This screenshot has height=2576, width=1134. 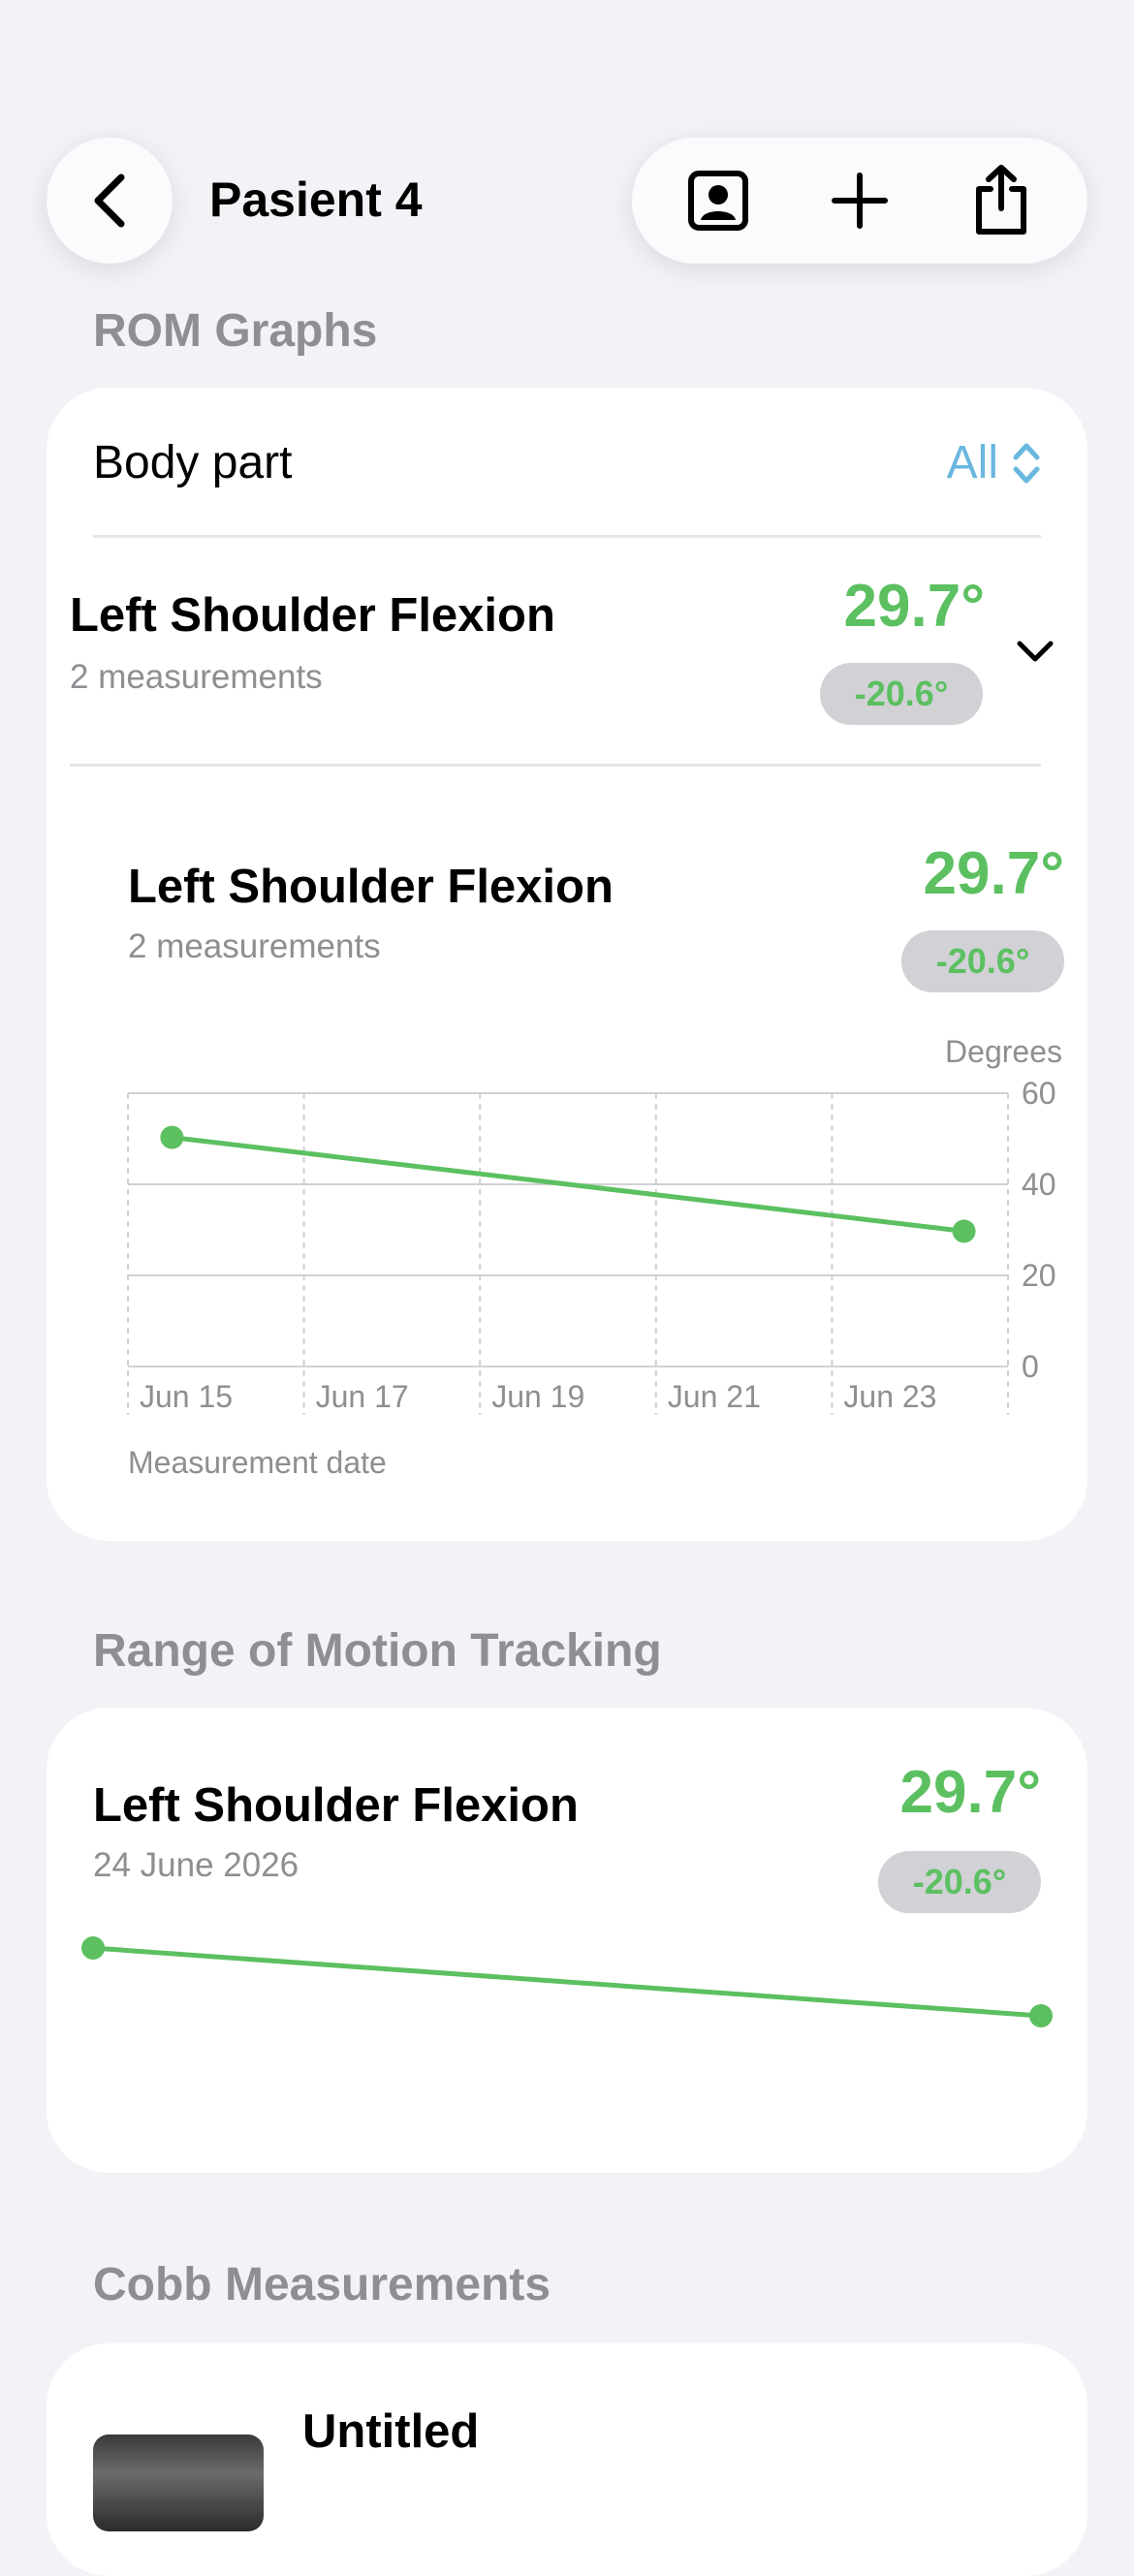 I want to click on tracking-delta-badge: -20.6°, so click(x=960, y=1882).